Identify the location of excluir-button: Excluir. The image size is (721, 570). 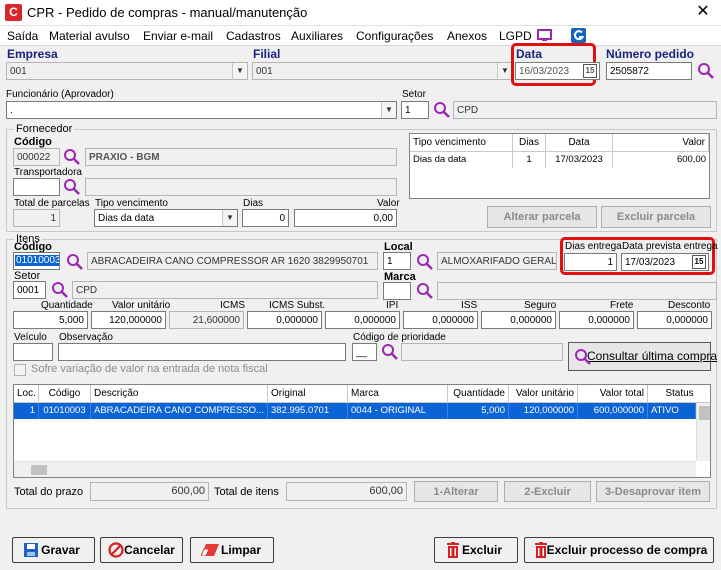
(476, 550).